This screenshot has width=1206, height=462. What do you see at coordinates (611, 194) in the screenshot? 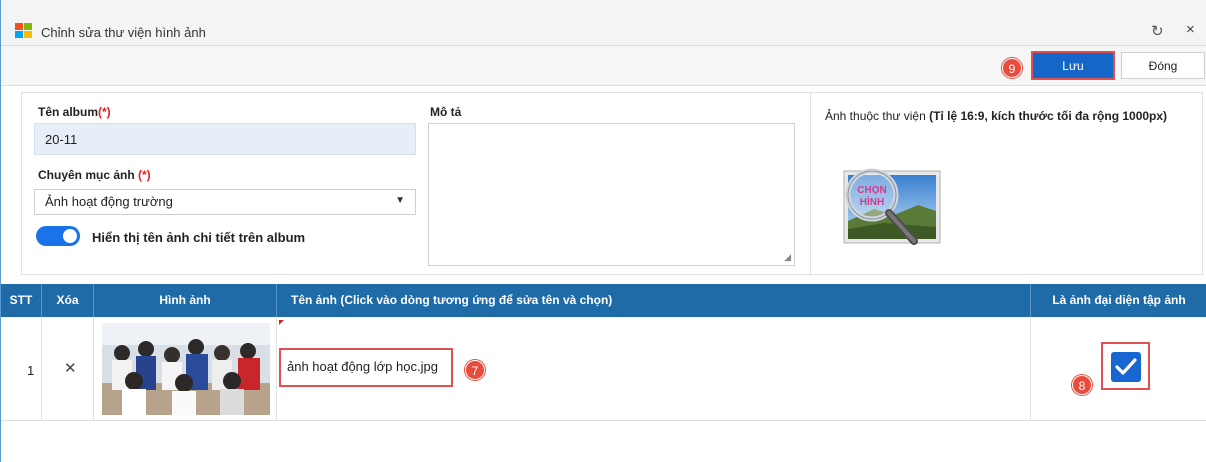
I see `description-textarea: ◢` at bounding box center [611, 194].